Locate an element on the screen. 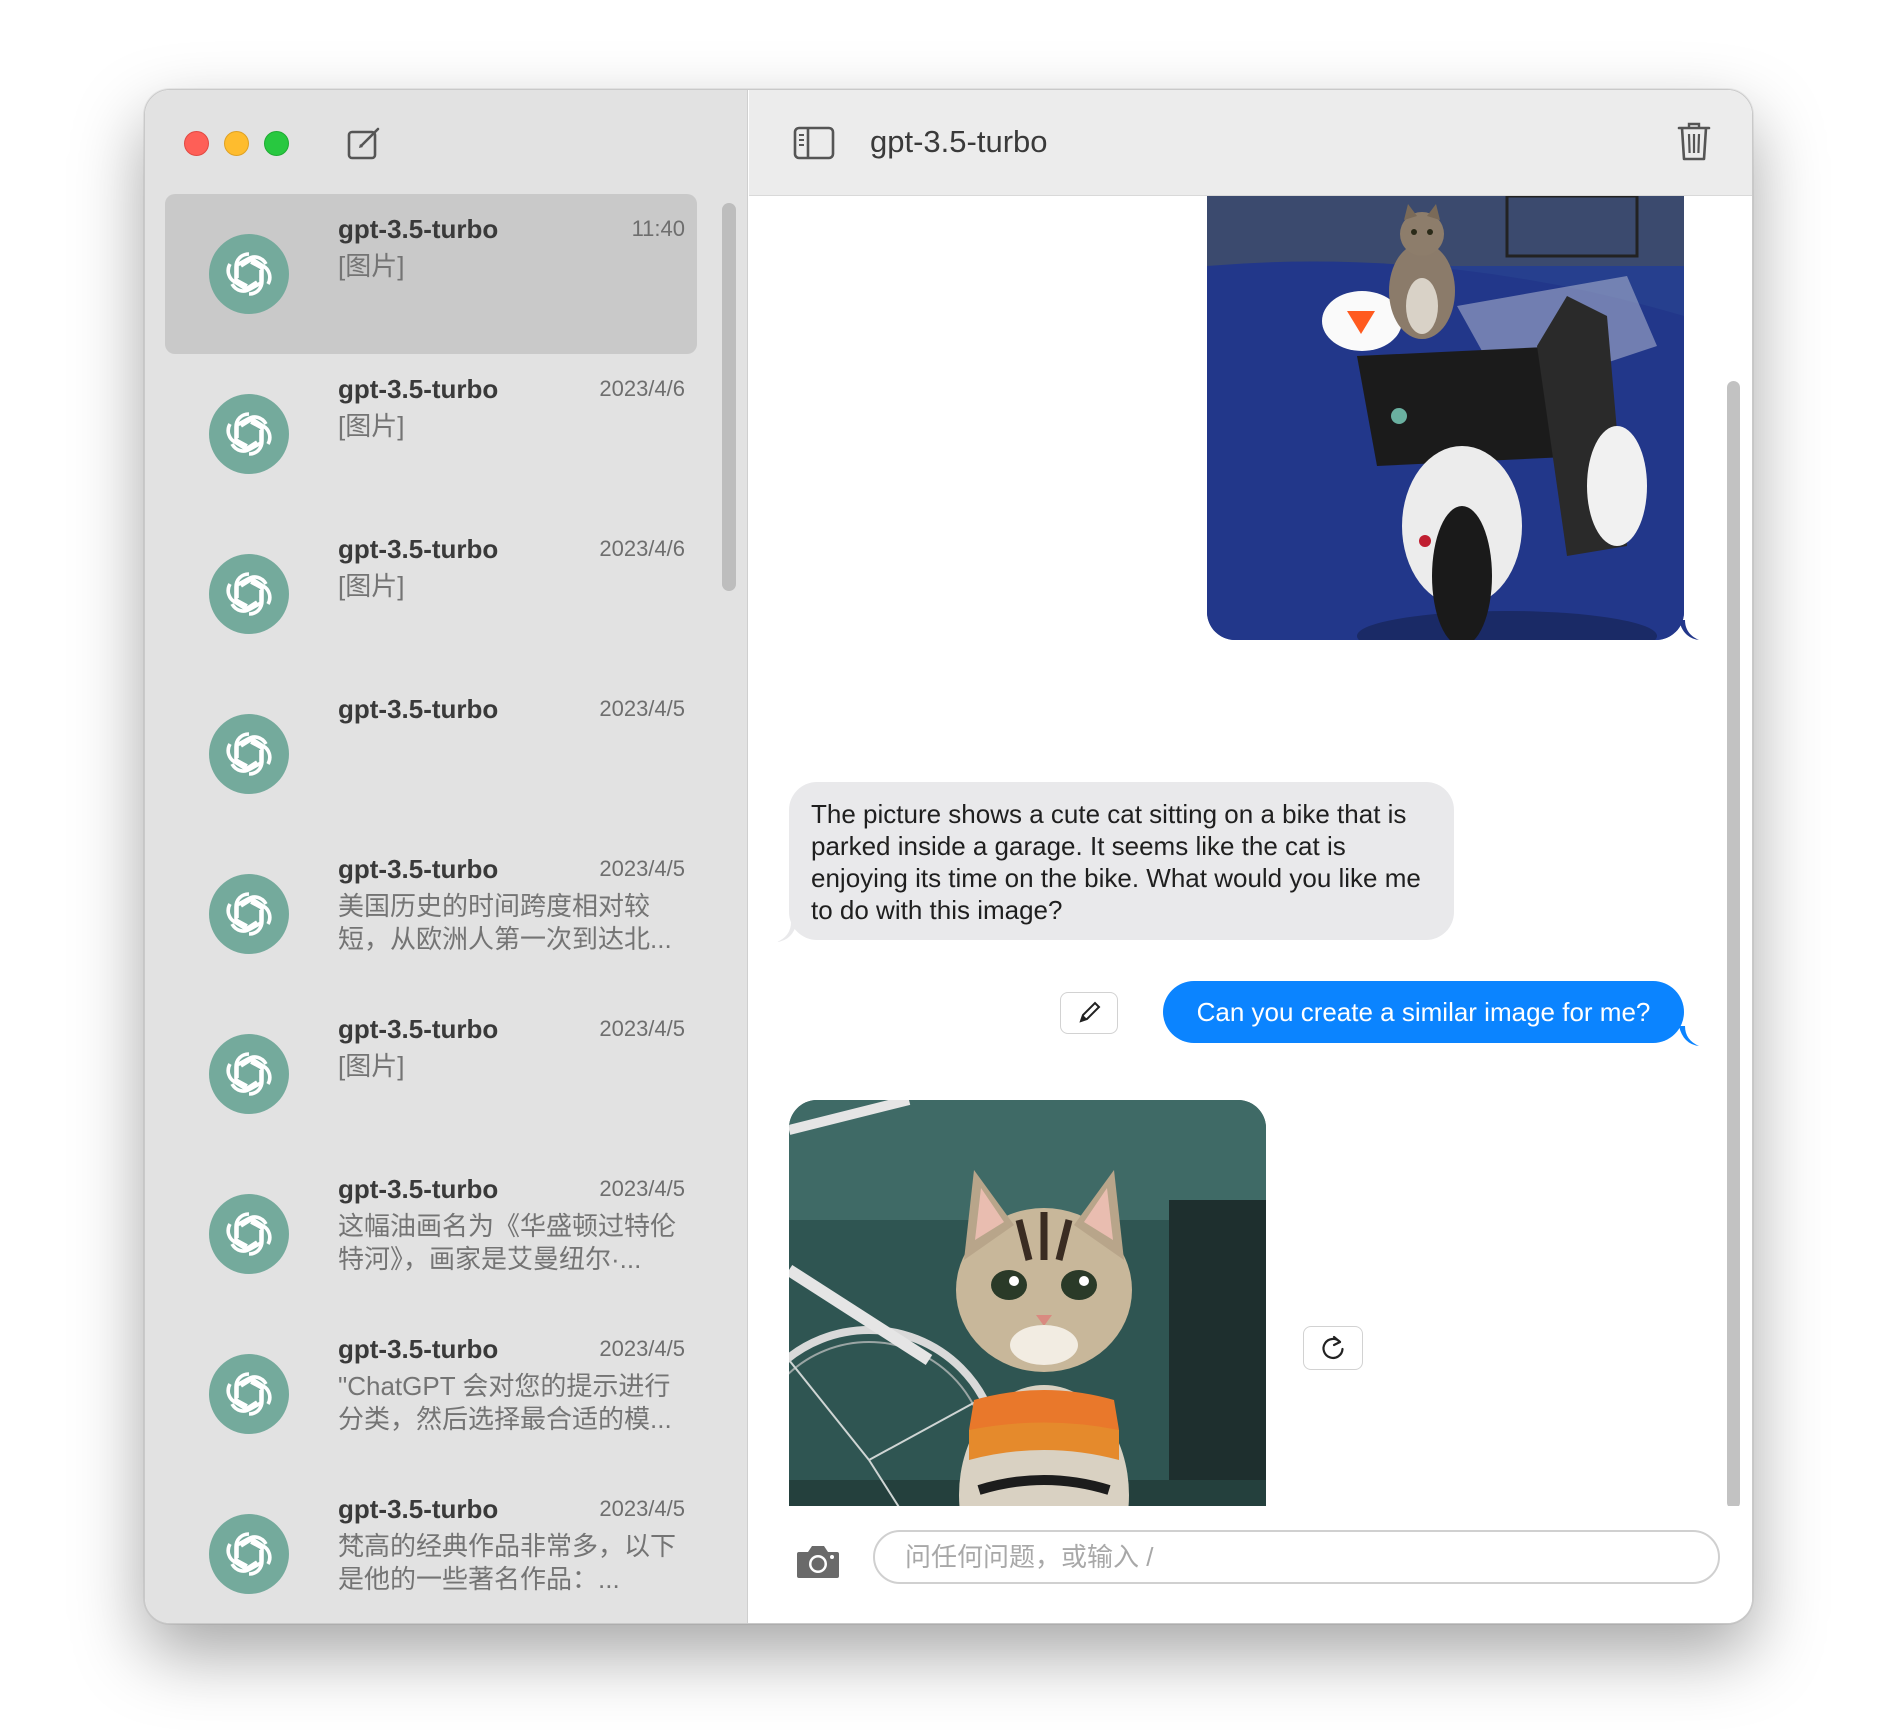  chat-title: gpt-3.5-turbo is located at coordinates (959, 141).